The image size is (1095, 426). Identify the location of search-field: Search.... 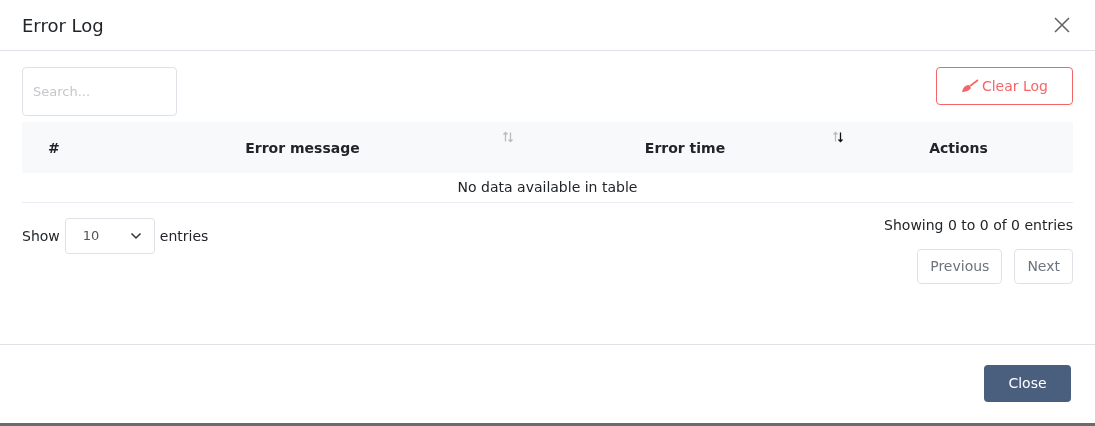
(99, 91).